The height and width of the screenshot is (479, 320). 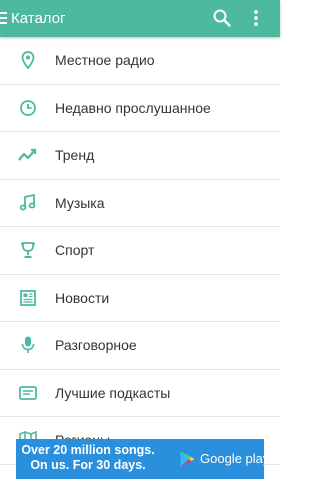 What do you see at coordinates (133, 107) in the screenshot?
I see `catalog-item-label: Недавно прослушанное` at bounding box center [133, 107].